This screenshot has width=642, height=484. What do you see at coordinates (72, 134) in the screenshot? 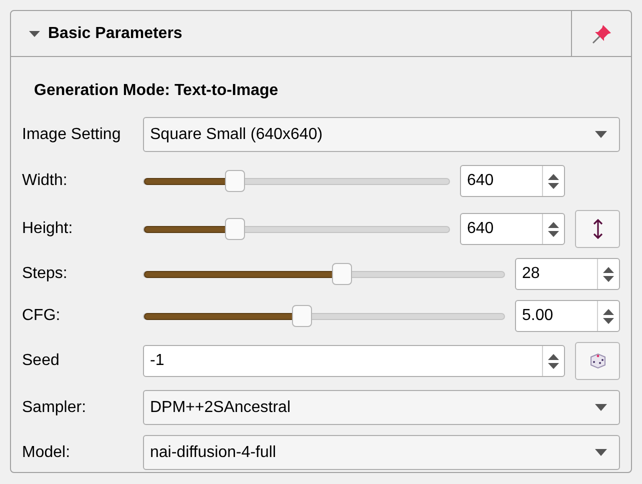
I see `field-label: Image Setting` at bounding box center [72, 134].